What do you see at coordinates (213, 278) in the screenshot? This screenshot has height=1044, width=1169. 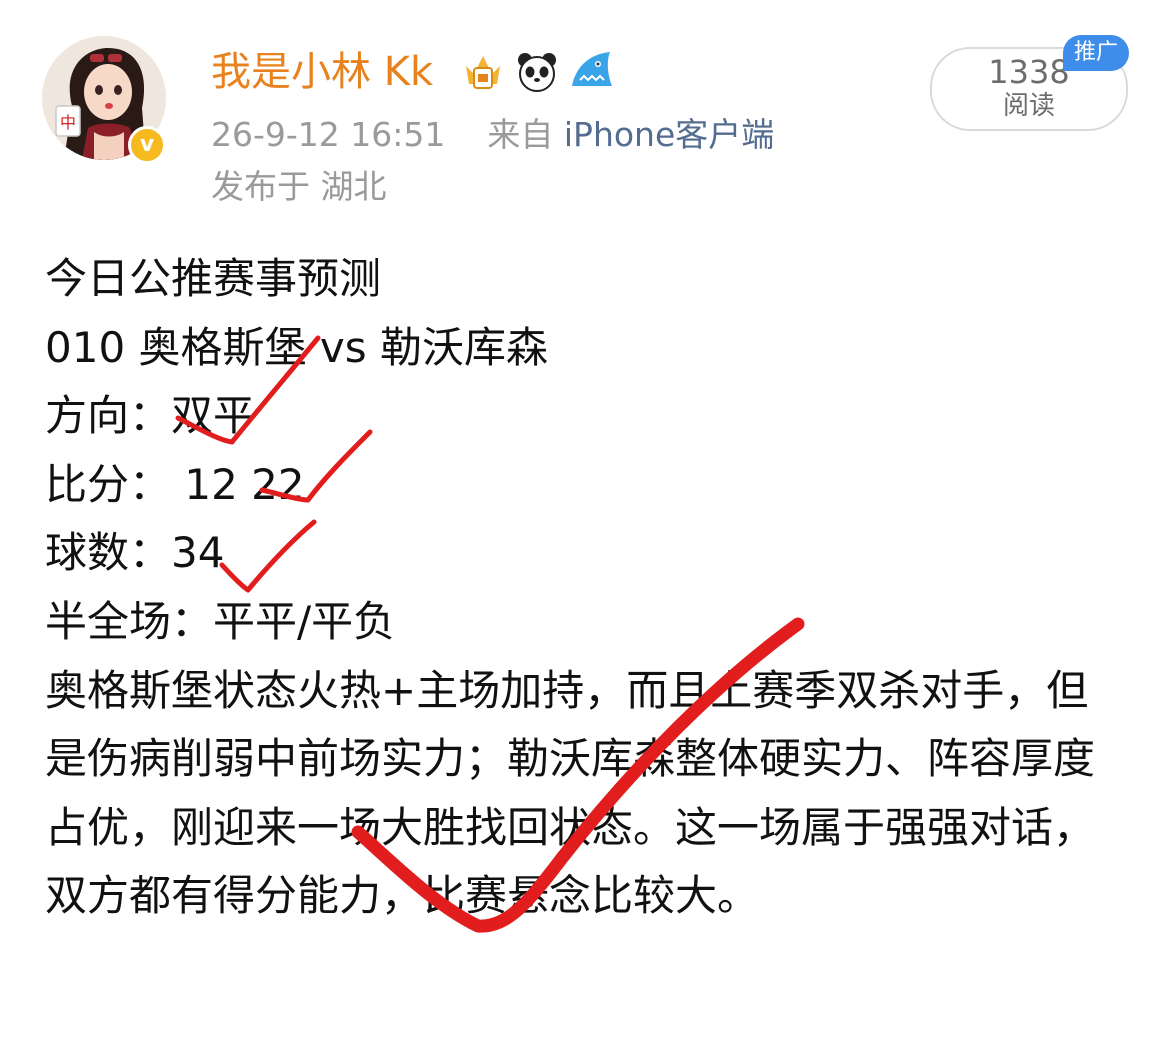 I see `post-line: 今日公推赛事预测` at bounding box center [213, 278].